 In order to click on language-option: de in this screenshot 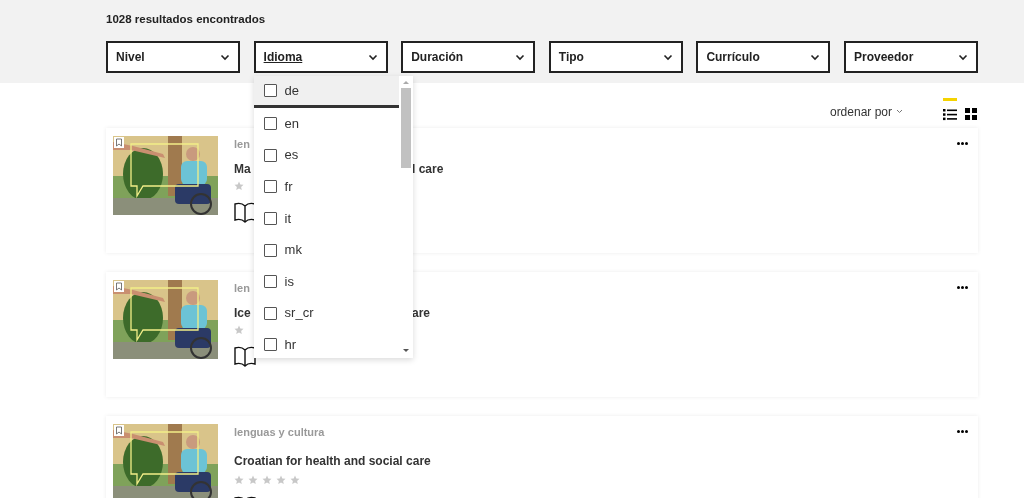, I will do `click(326, 92)`.